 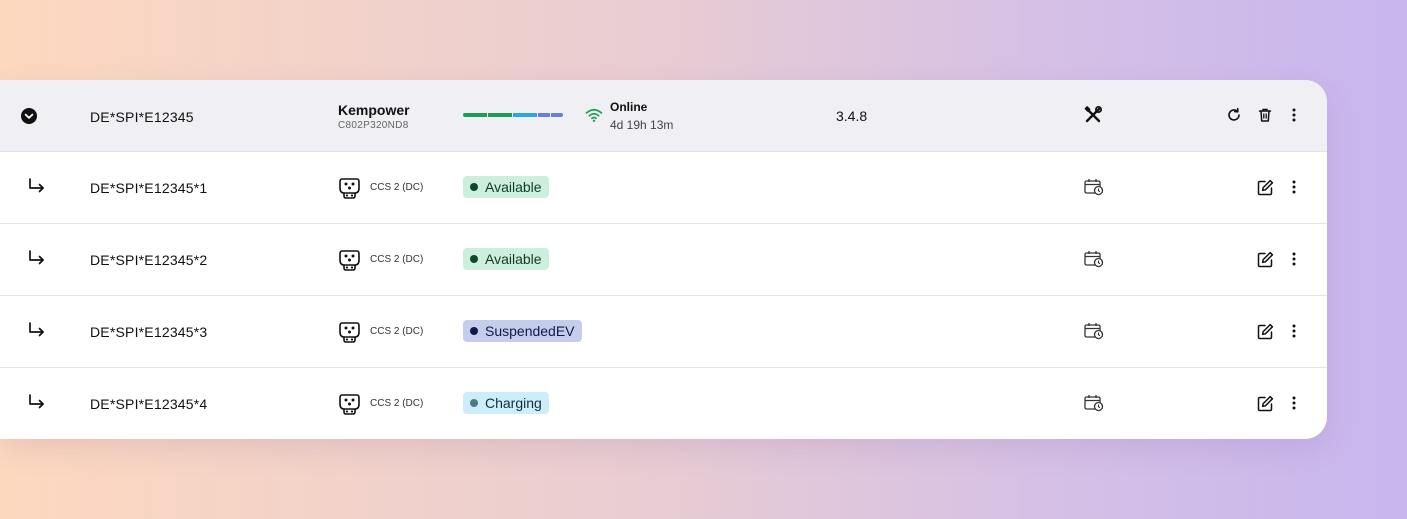 What do you see at coordinates (629, 107) in the screenshot?
I see `connection-status: Online` at bounding box center [629, 107].